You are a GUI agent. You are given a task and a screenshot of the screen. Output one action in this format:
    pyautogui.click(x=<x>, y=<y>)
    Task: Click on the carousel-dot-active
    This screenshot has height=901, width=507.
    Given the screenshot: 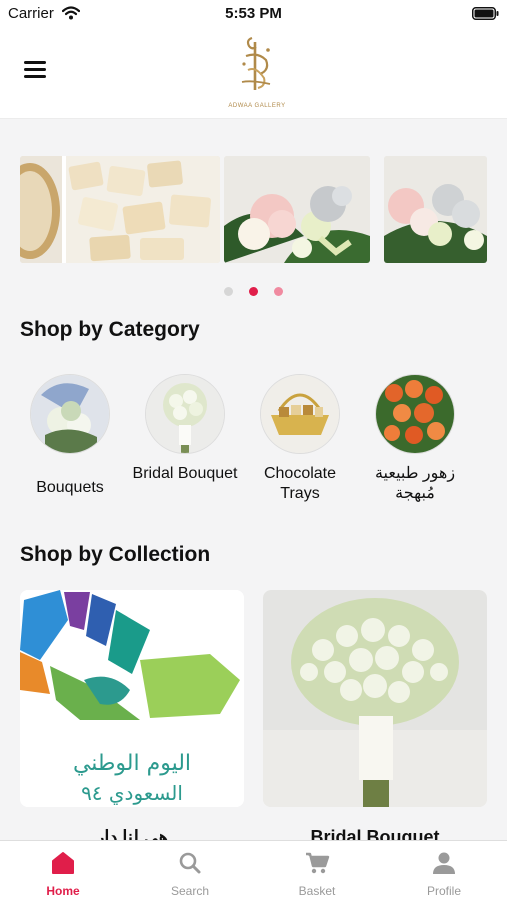 What is the action you would take?
    pyautogui.click(x=253, y=291)
    